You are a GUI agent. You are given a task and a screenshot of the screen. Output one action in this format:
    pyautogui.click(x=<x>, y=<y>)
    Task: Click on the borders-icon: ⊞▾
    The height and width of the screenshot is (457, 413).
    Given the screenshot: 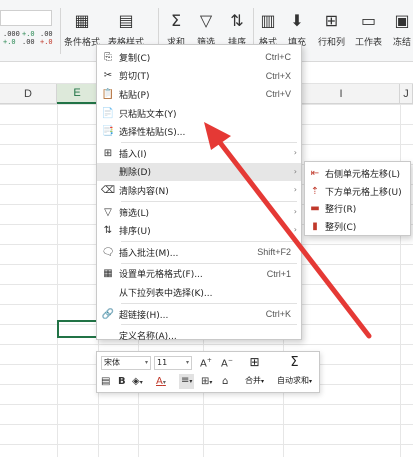 What is the action you would take?
    pyautogui.click(x=206, y=382)
    